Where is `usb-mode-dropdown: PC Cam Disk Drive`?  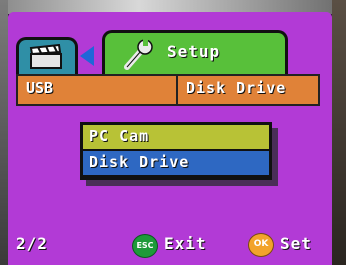
usb-mode-dropdown: PC Cam Disk Drive is located at coordinates (176, 151).